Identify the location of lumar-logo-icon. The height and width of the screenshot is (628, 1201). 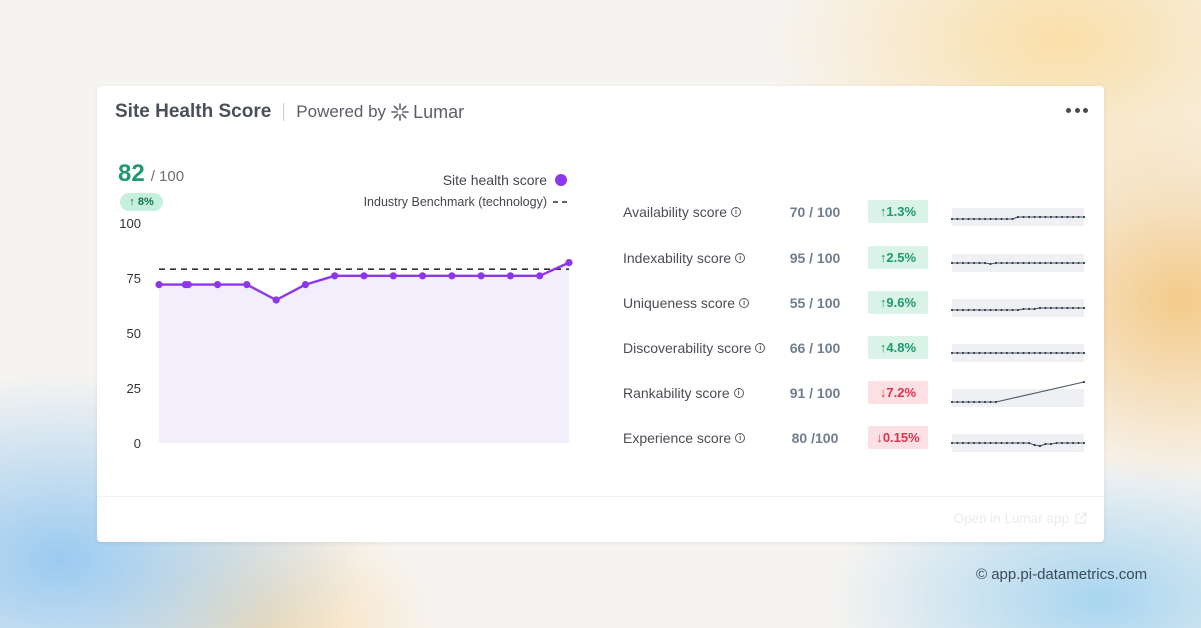
(400, 112).